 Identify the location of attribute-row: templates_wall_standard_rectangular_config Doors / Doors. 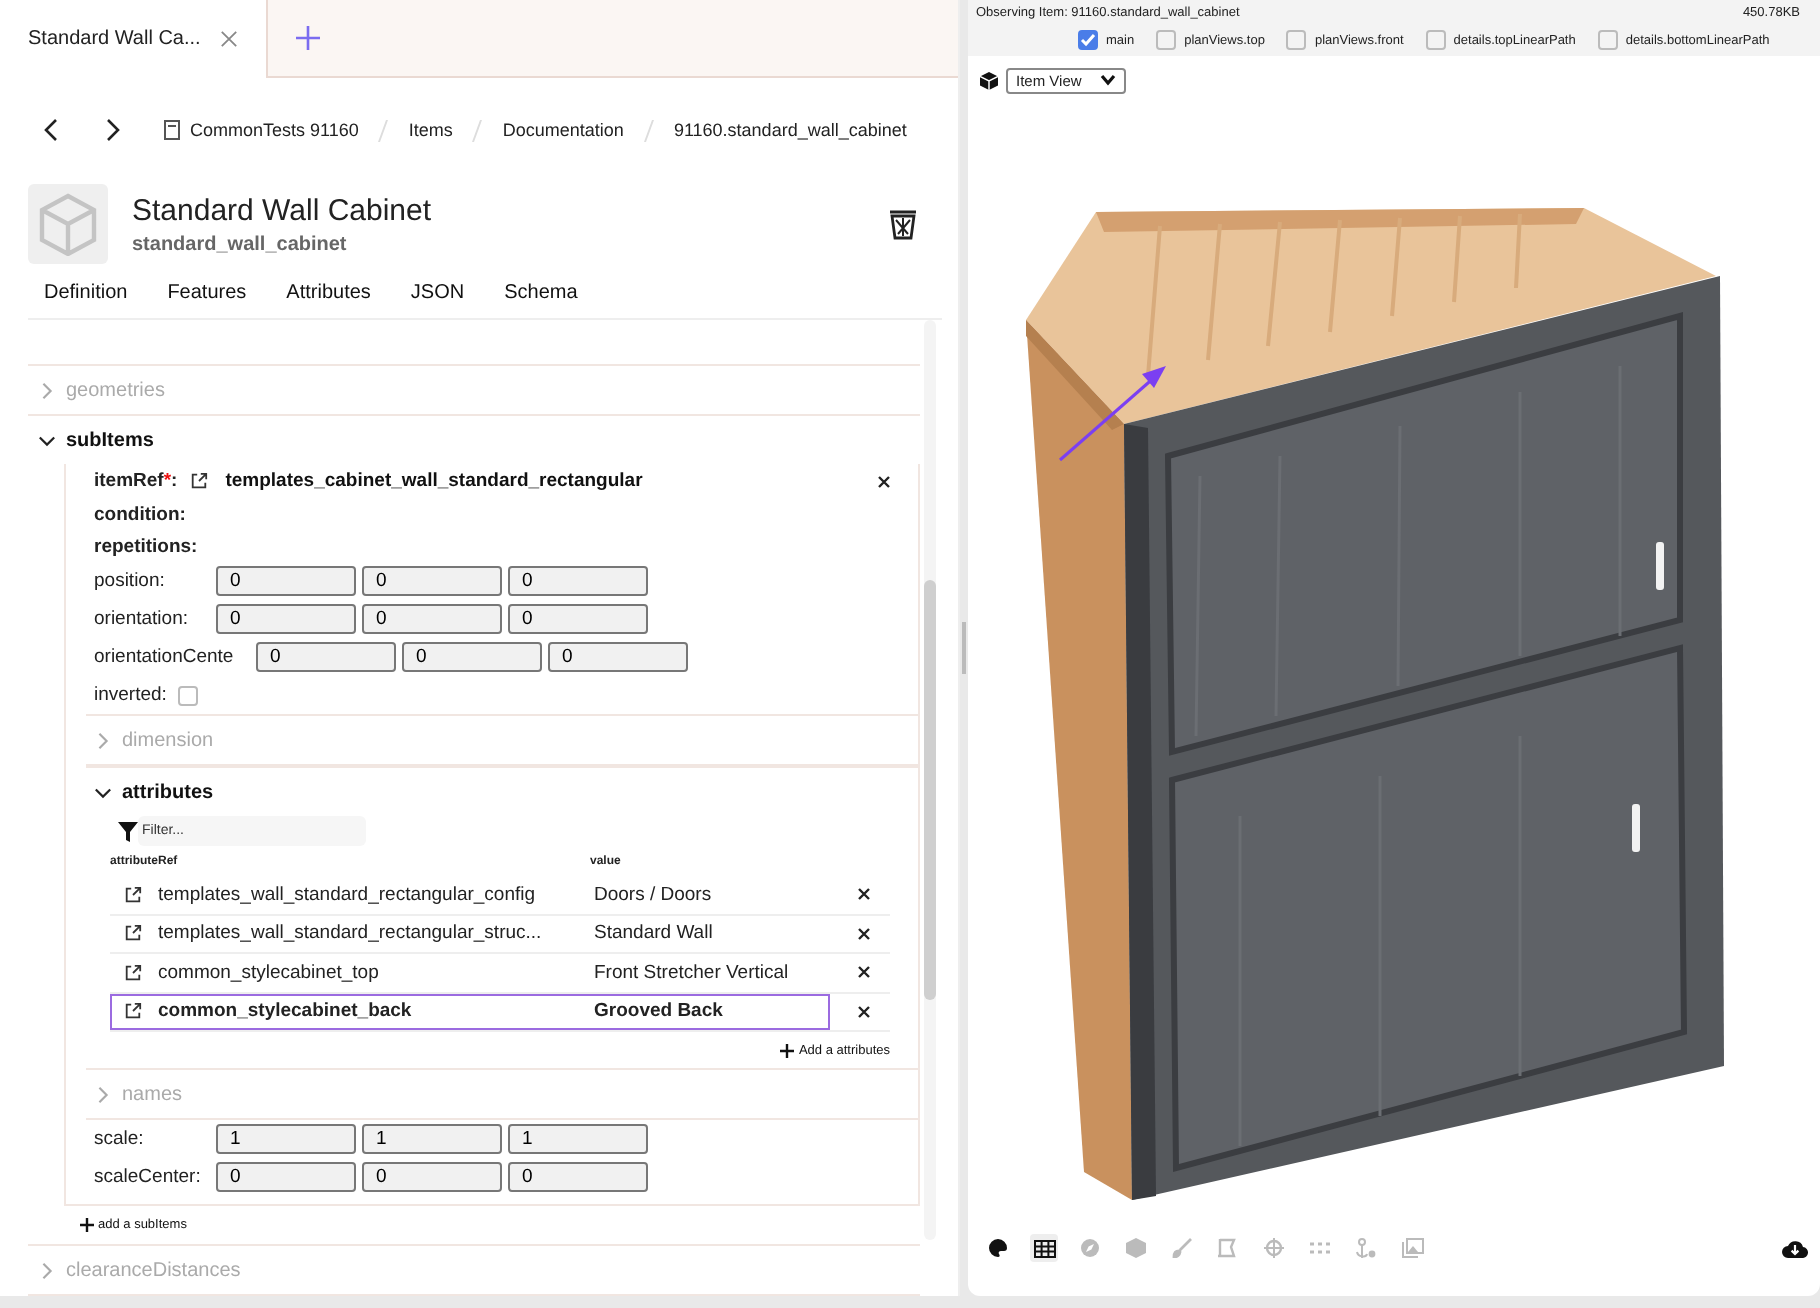
(470, 894).